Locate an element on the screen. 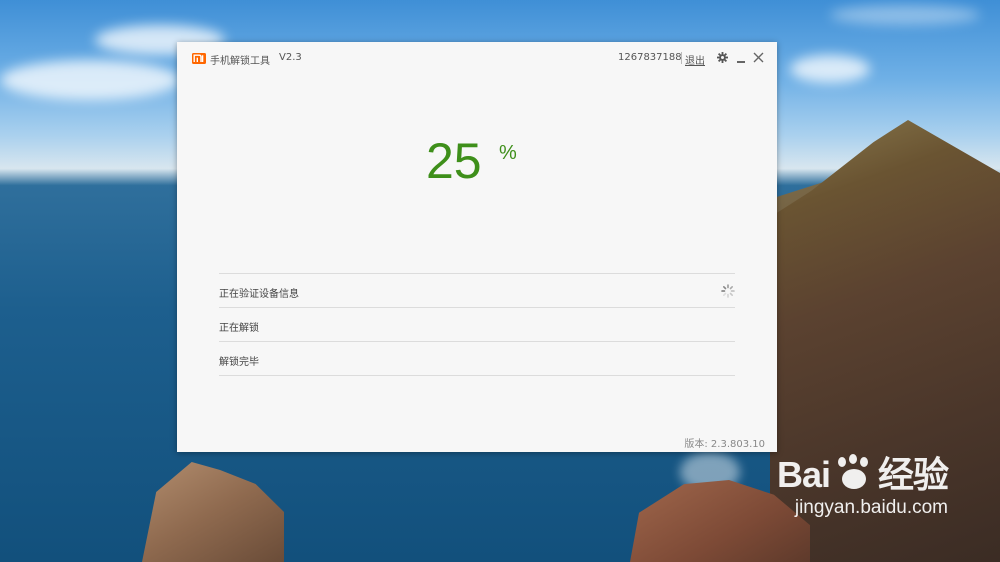  divider is located at coordinates (681, 58).